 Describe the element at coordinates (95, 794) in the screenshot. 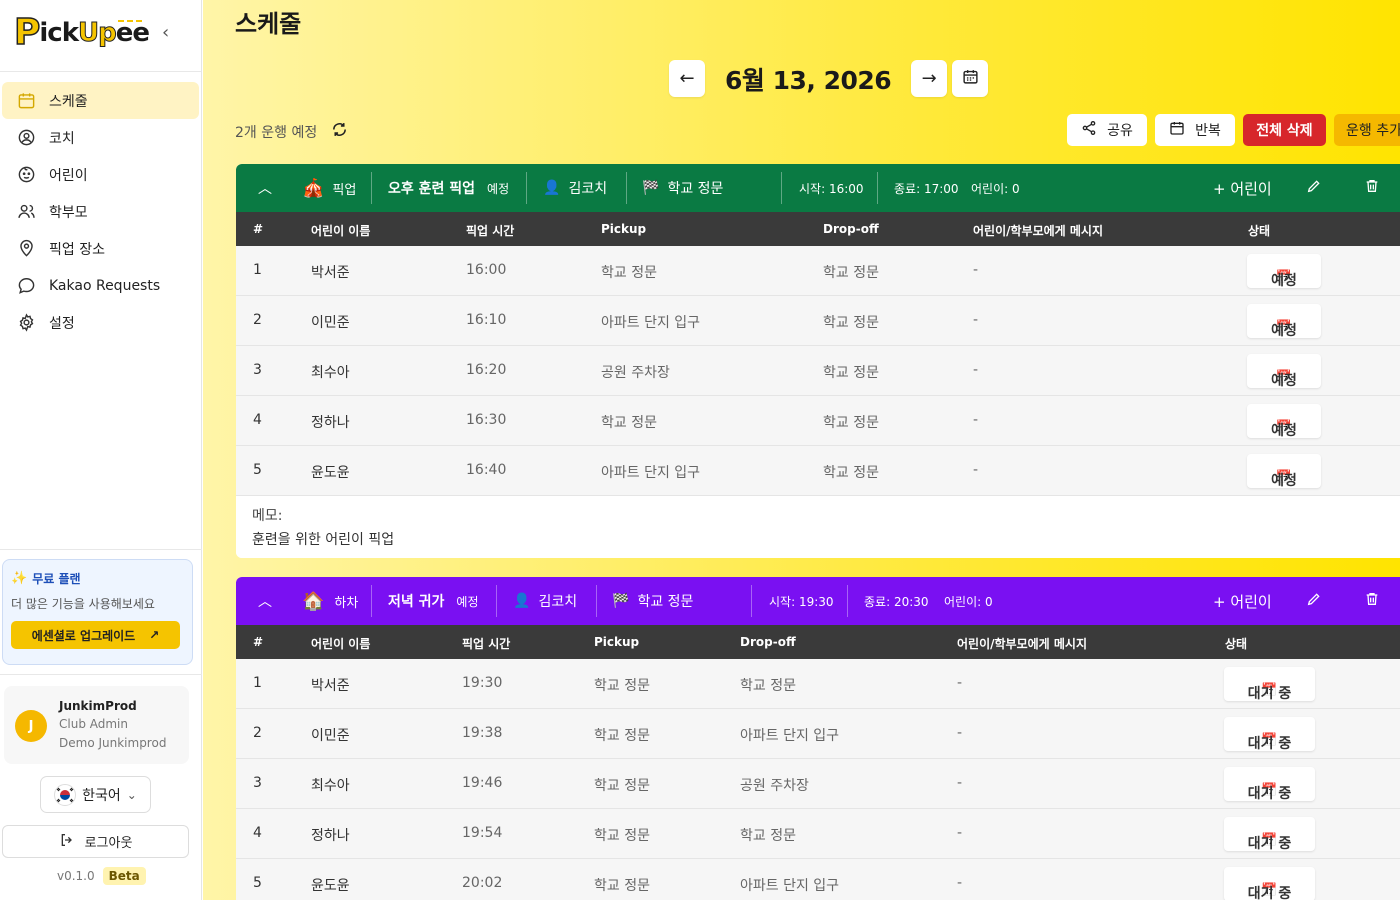

I see `language-select: 한국어 ⌄` at that location.